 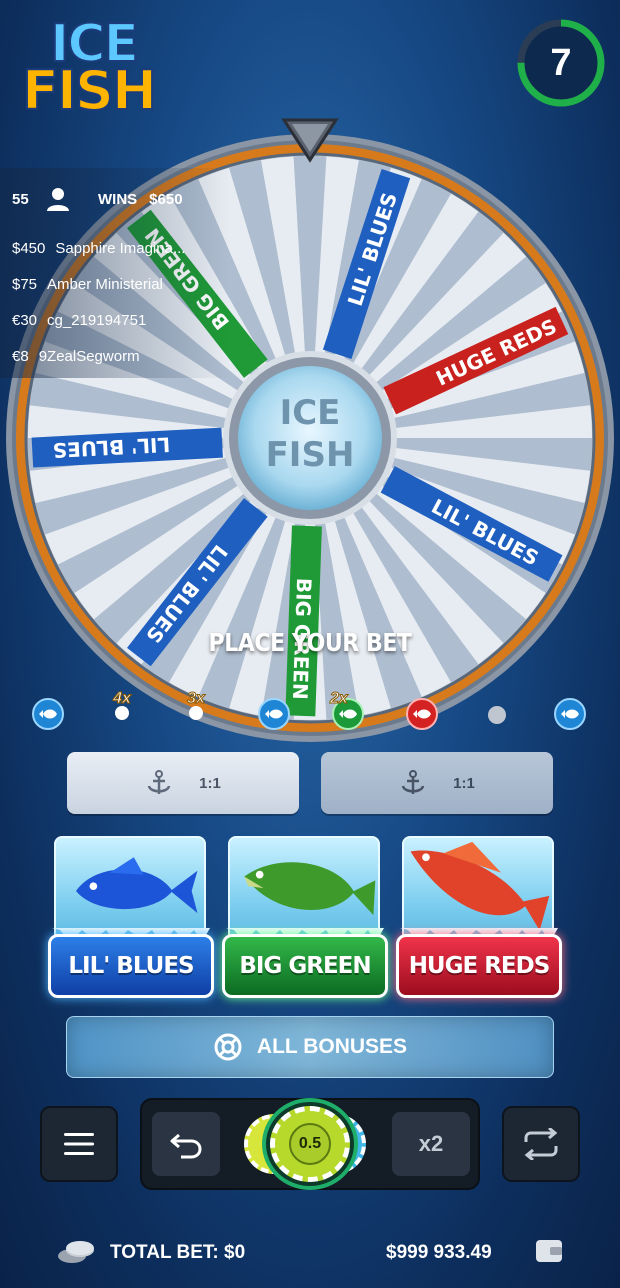 I want to click on player-count: 55, so click(x=20, y=199).